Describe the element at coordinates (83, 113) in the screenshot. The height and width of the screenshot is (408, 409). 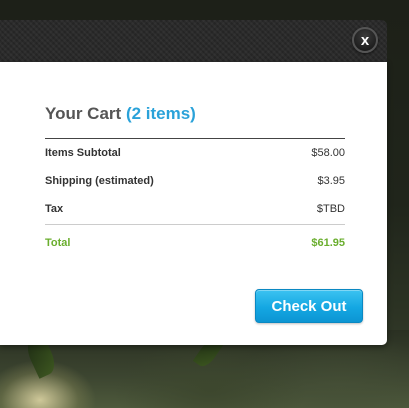
I see `cart-title-text: Your Cart` at that location.